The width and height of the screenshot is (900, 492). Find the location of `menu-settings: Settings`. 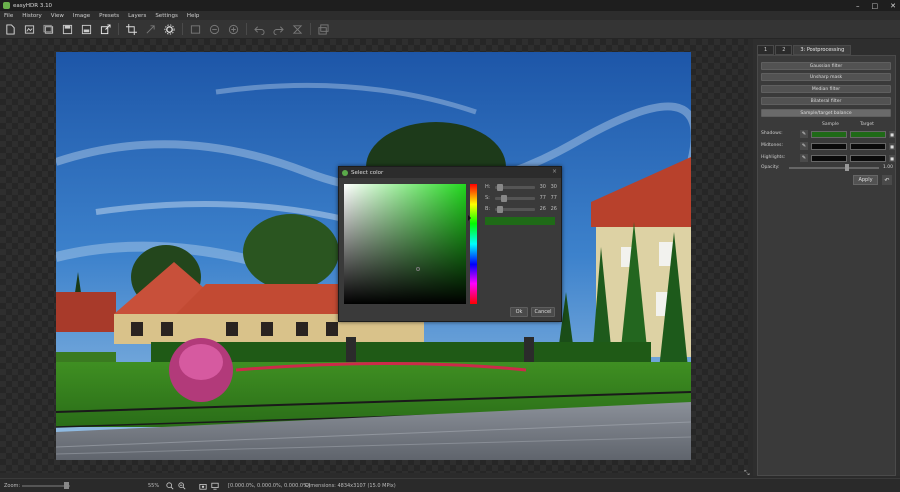

menu-settings: Settings is located at coordinates (166, 16).